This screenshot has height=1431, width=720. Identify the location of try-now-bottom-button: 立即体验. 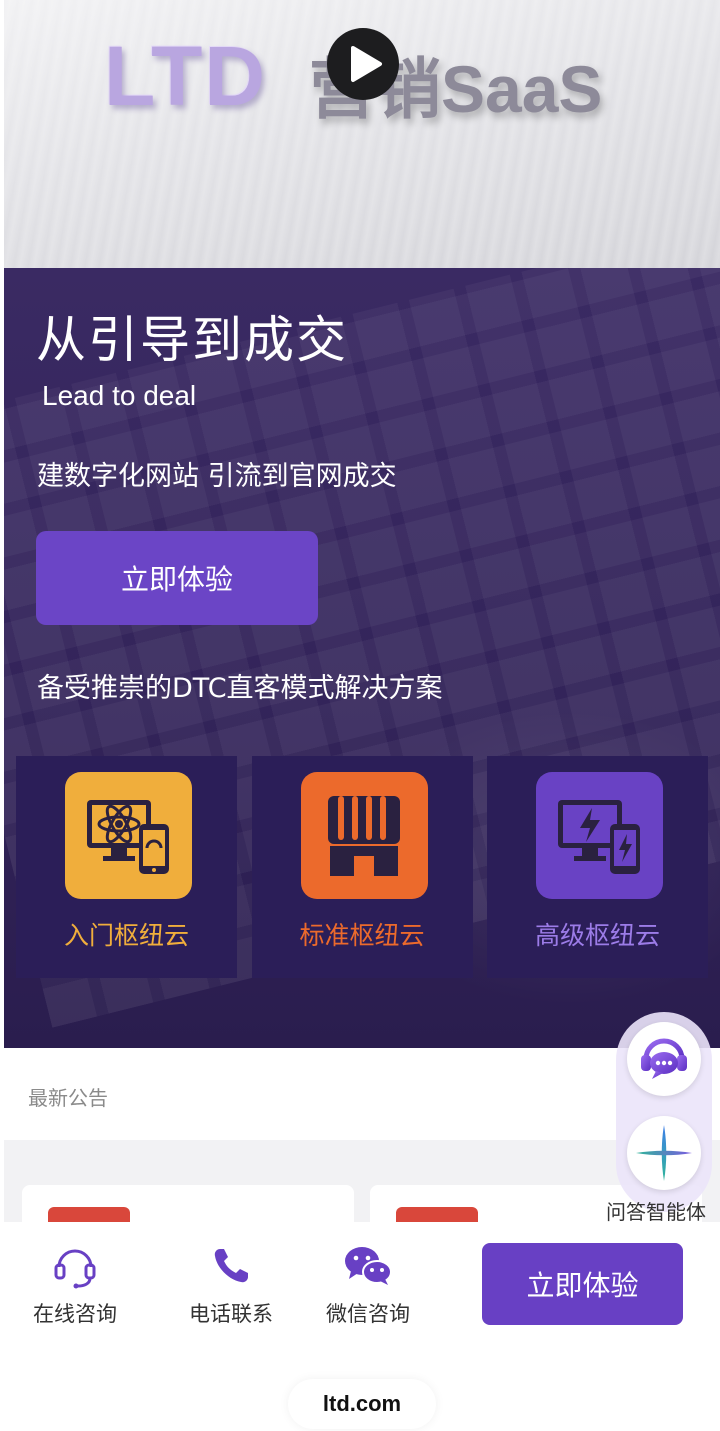
(582, 1284).